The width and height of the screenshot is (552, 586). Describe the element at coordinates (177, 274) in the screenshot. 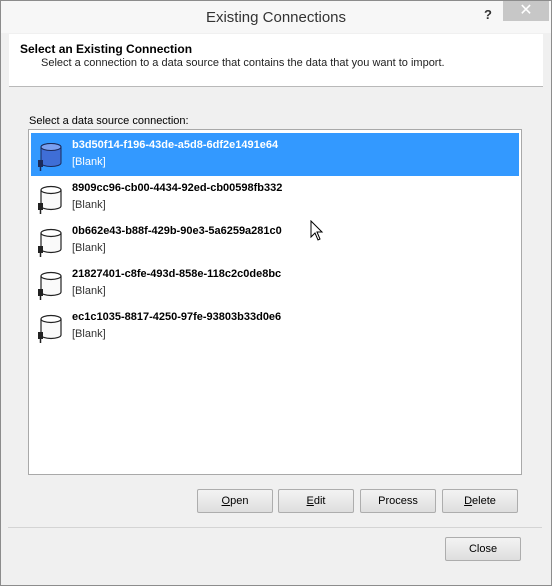

I see `connection-name: 21827401-c8fe-493d-858e-118c2c0de8bc` at that location.